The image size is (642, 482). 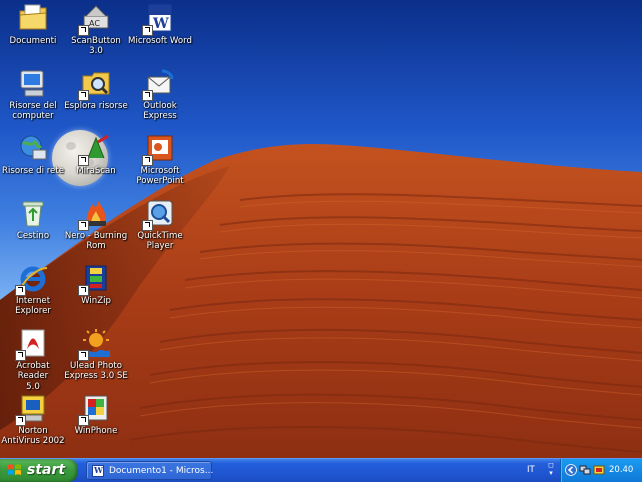 I want to click on desktop-icon-cestino: Cestino, so click(x=33, y=219).